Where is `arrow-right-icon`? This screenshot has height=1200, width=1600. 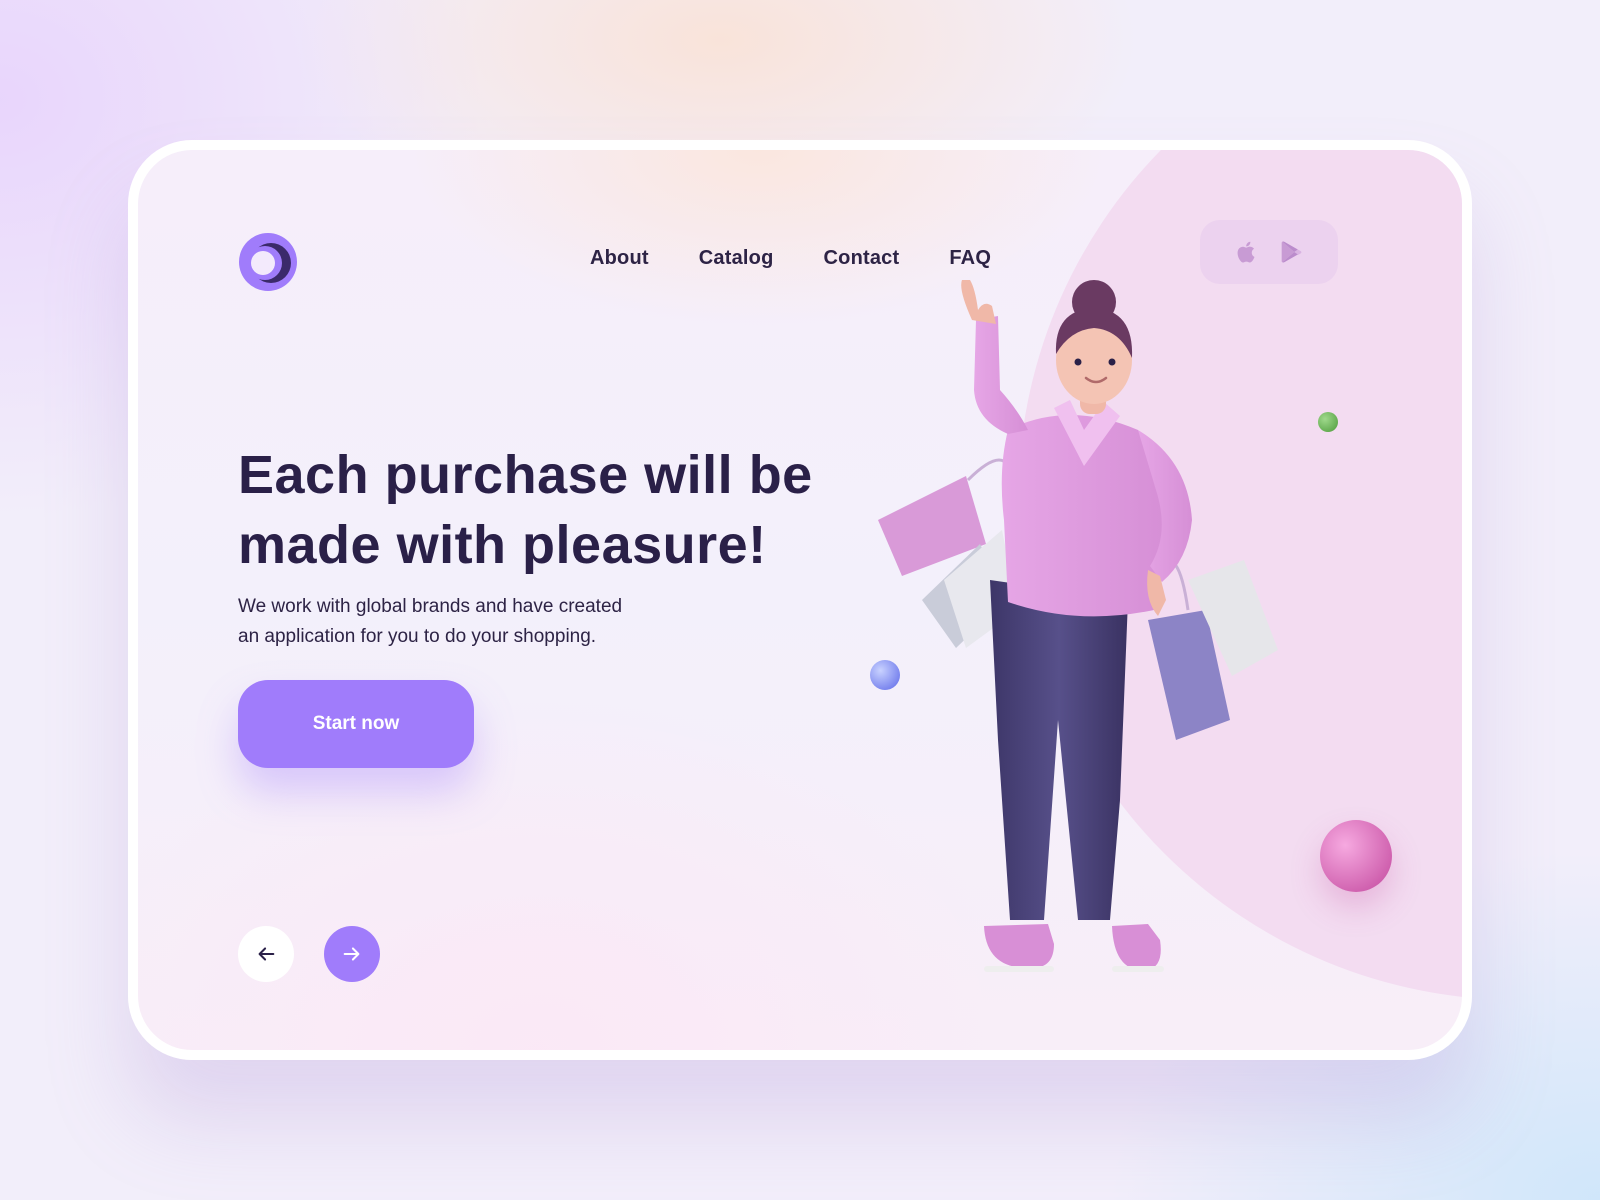
arrow-right-icon is located at coordinates (351, 954).